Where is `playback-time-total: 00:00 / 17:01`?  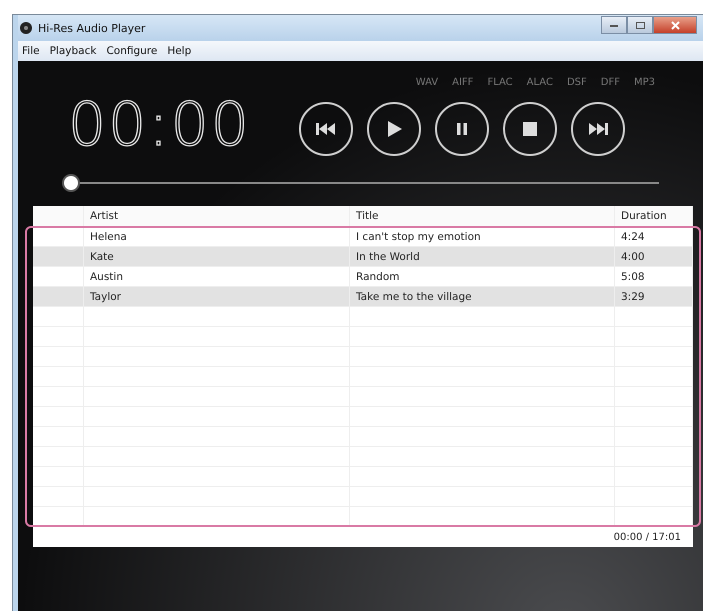 playback-time-total: 00:00 / 17:01 is located at coordinates (647, 537).